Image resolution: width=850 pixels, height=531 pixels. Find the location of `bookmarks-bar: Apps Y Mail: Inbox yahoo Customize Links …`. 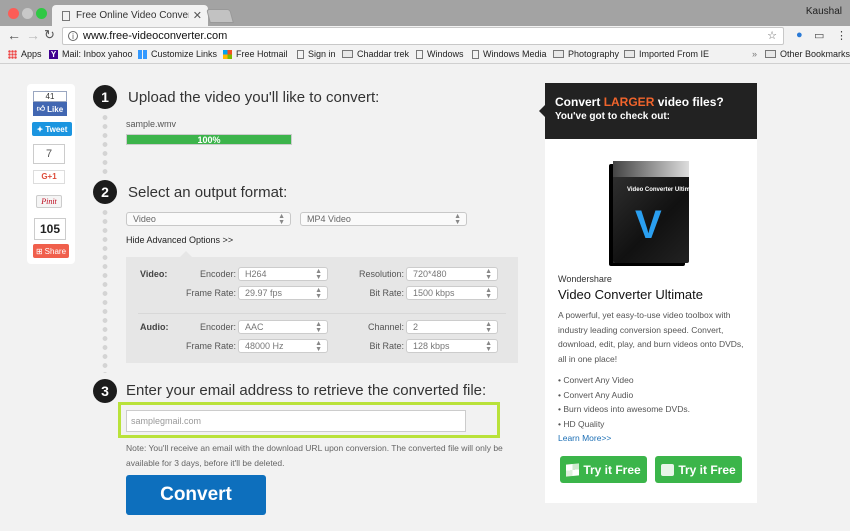

bookmarks-bar: Apps Y Mail: Inbox yahoo Customize Links … is located at coordinates (425, 55).